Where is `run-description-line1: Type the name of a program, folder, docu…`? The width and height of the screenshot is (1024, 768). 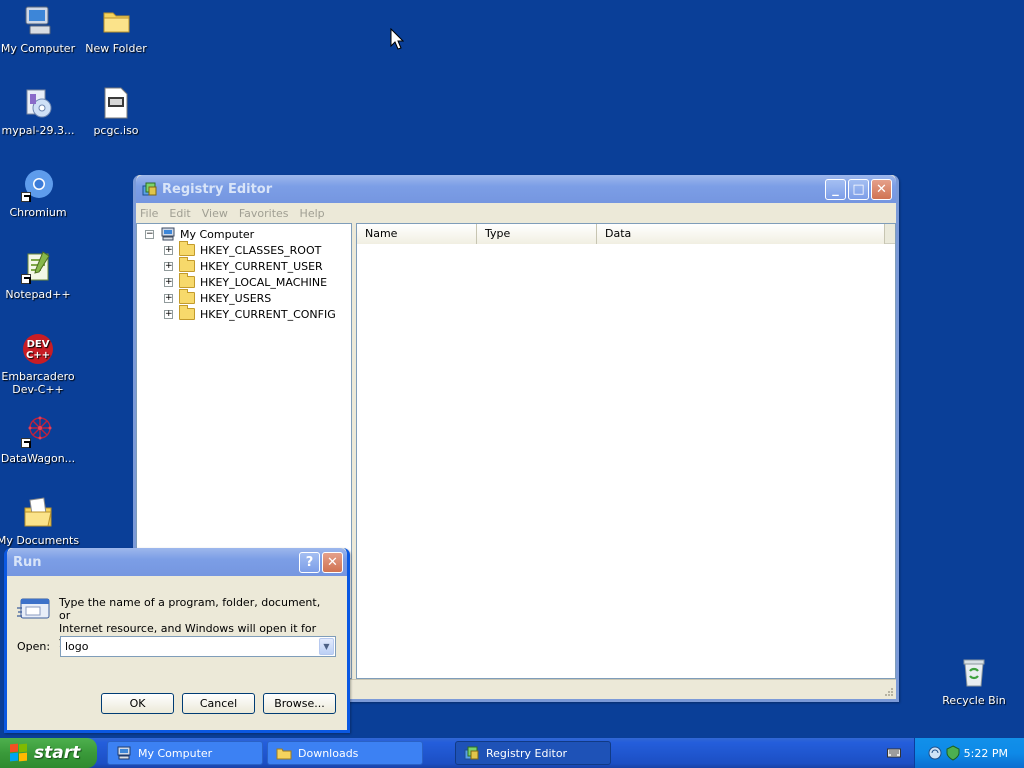
run-description-line1: Type the name of a program, folder, docu… is located at coordinates (190, 609).